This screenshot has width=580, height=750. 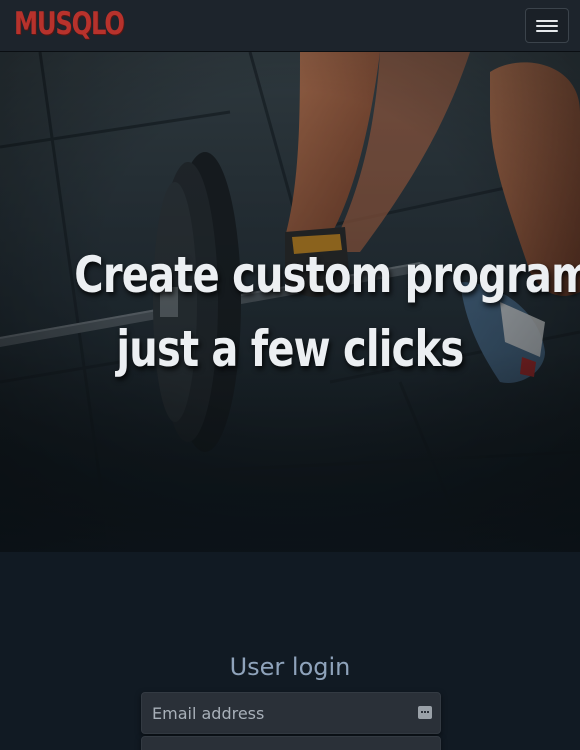 I want to click on brand-logo: MUSQLO, so click(x=69, y=24).